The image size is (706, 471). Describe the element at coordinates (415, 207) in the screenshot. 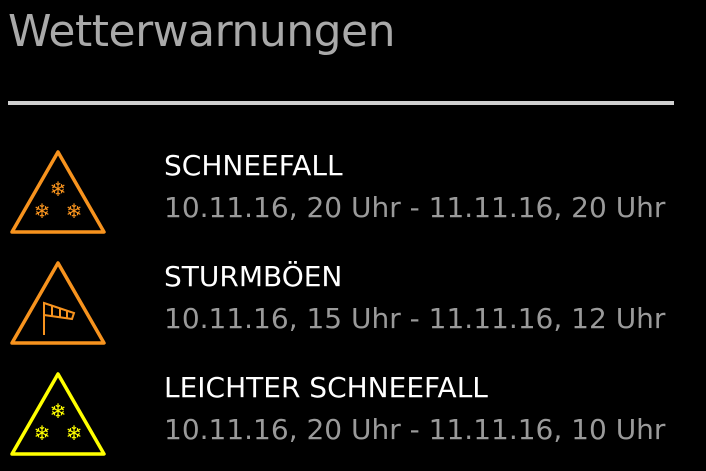

I see `warning-period-label: 10.11.16, 20 Uhr - 11.11.16, 20 Uhr` at that location.